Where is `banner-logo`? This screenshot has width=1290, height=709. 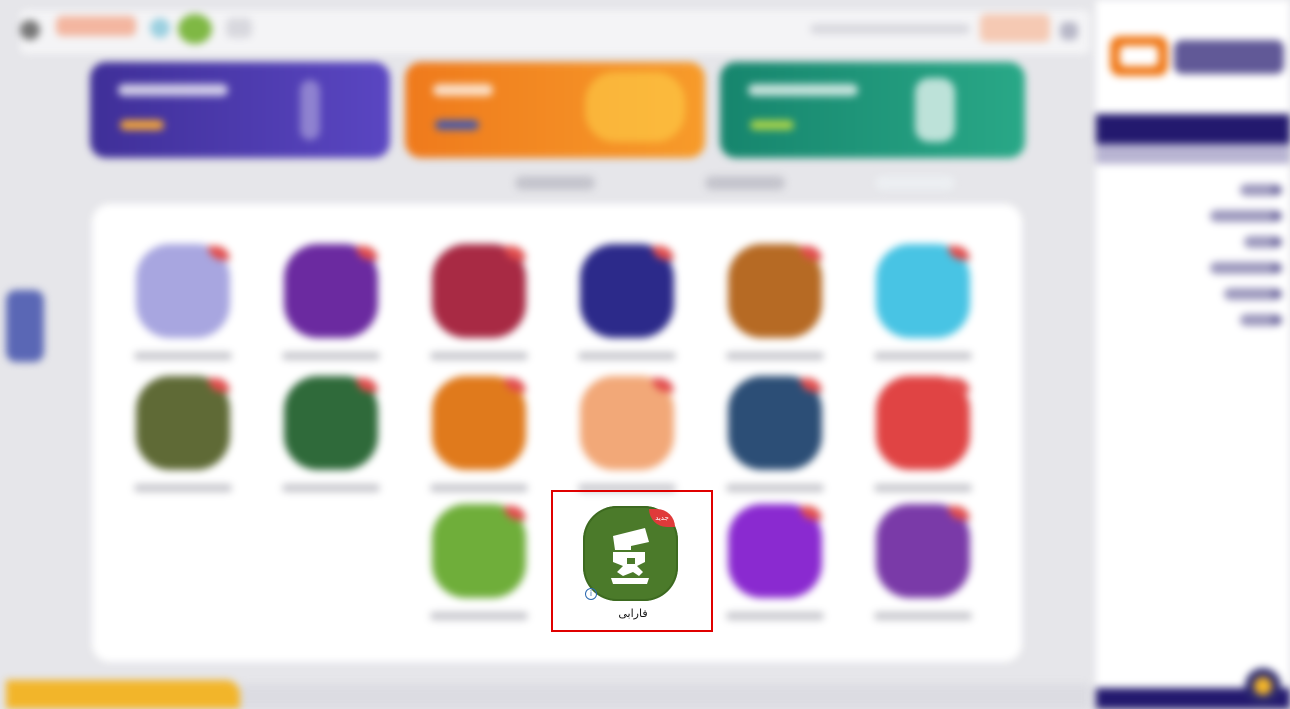
banner-logo is located at coordinates (635, 107).